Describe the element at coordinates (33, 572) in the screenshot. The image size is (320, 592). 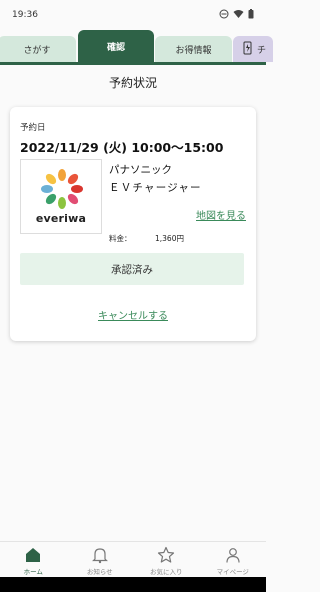
I see `nav-home-label: ホーム` at that location.